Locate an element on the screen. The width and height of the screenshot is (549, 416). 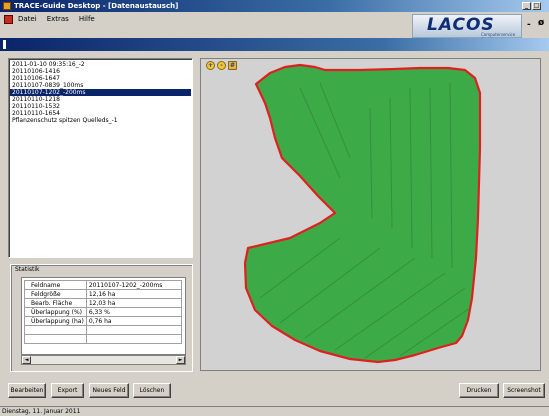
stat-key: Überlappung (ha) is located at coordinates (55, 321).